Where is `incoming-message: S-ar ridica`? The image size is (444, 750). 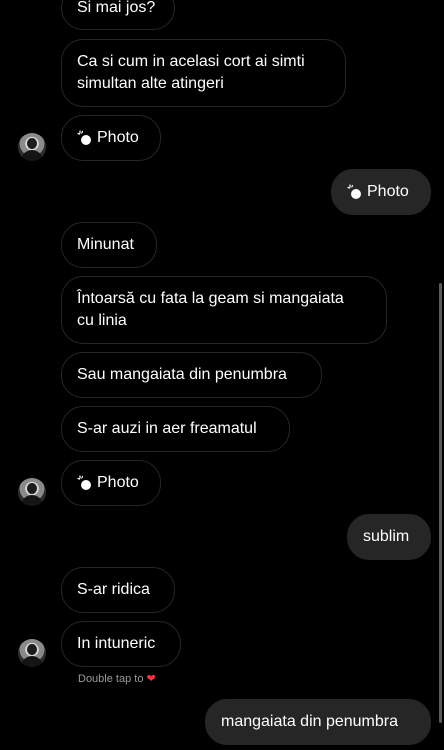
incoming-message: S-ar ridica is located at coordinates (118, 590).